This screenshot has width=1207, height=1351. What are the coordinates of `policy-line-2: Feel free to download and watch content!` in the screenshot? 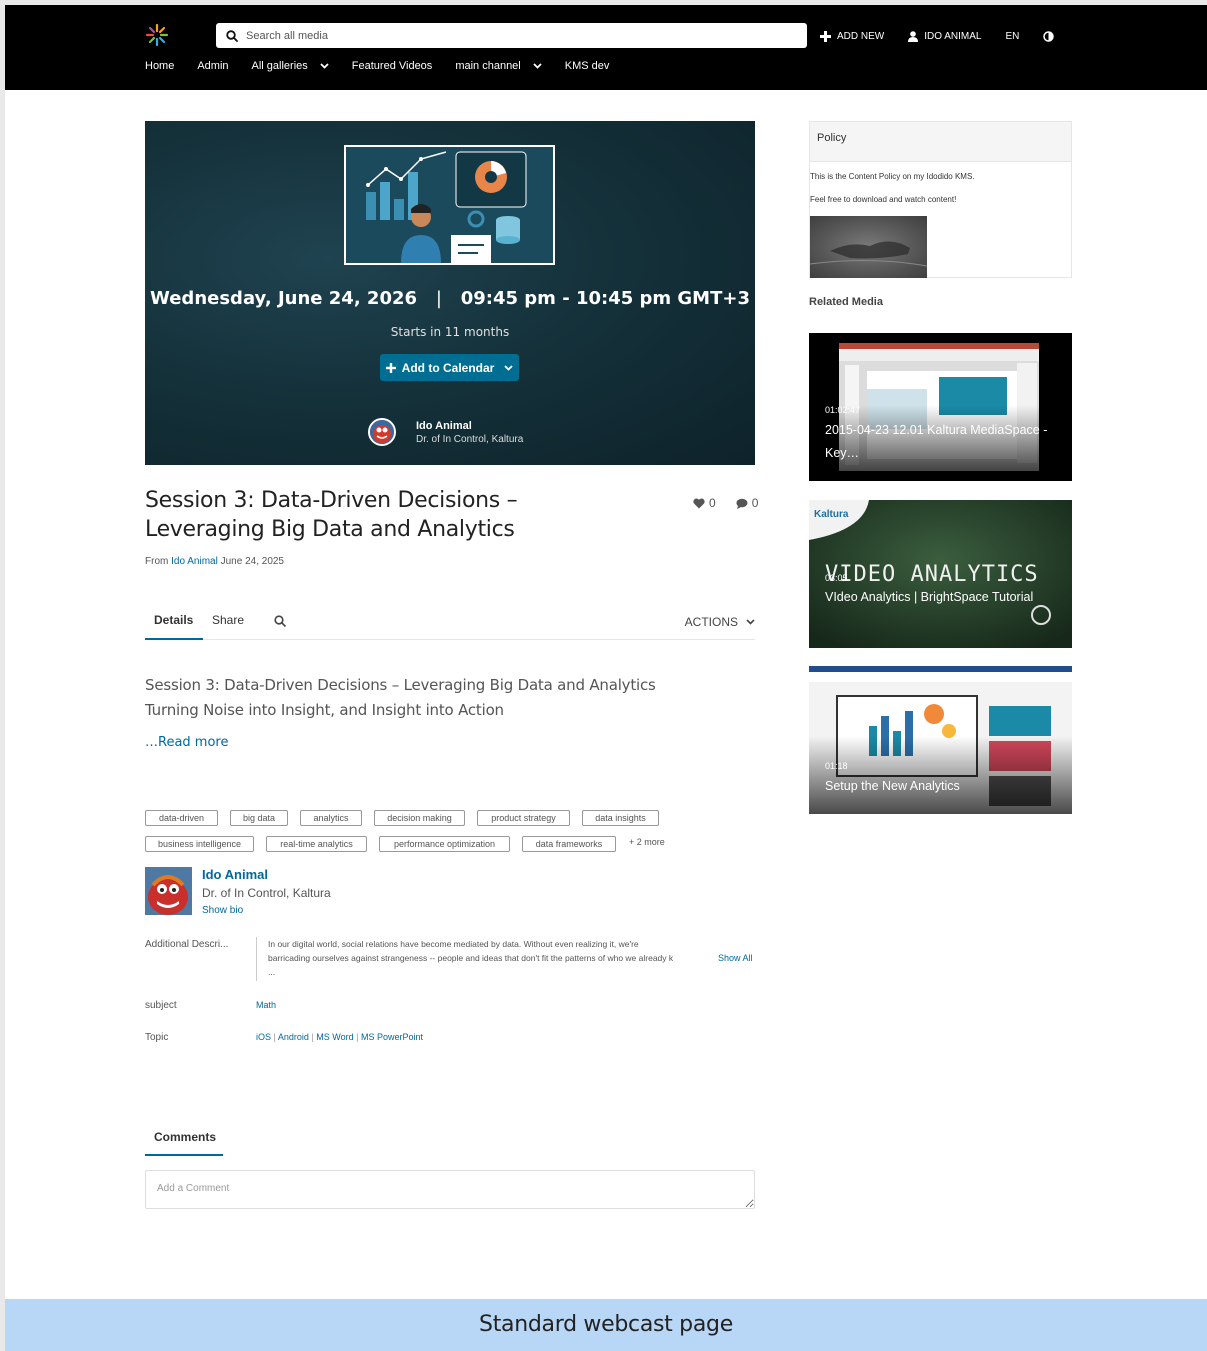 It's located at (883, 199).